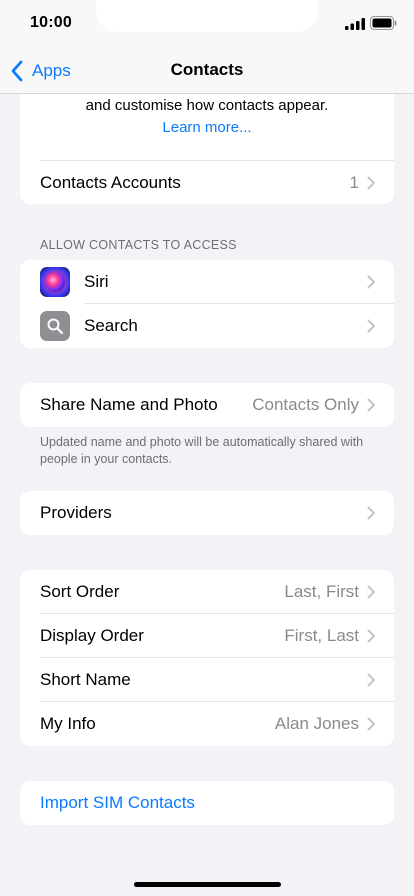 The width and height of the screenshot is (414, 896). What do you see at coordinates (138, 245) in the screenshot?
I see `section-header-allow-access: ALLOW CONTACTS TO ACCESS` at bounding box center [138, 245].